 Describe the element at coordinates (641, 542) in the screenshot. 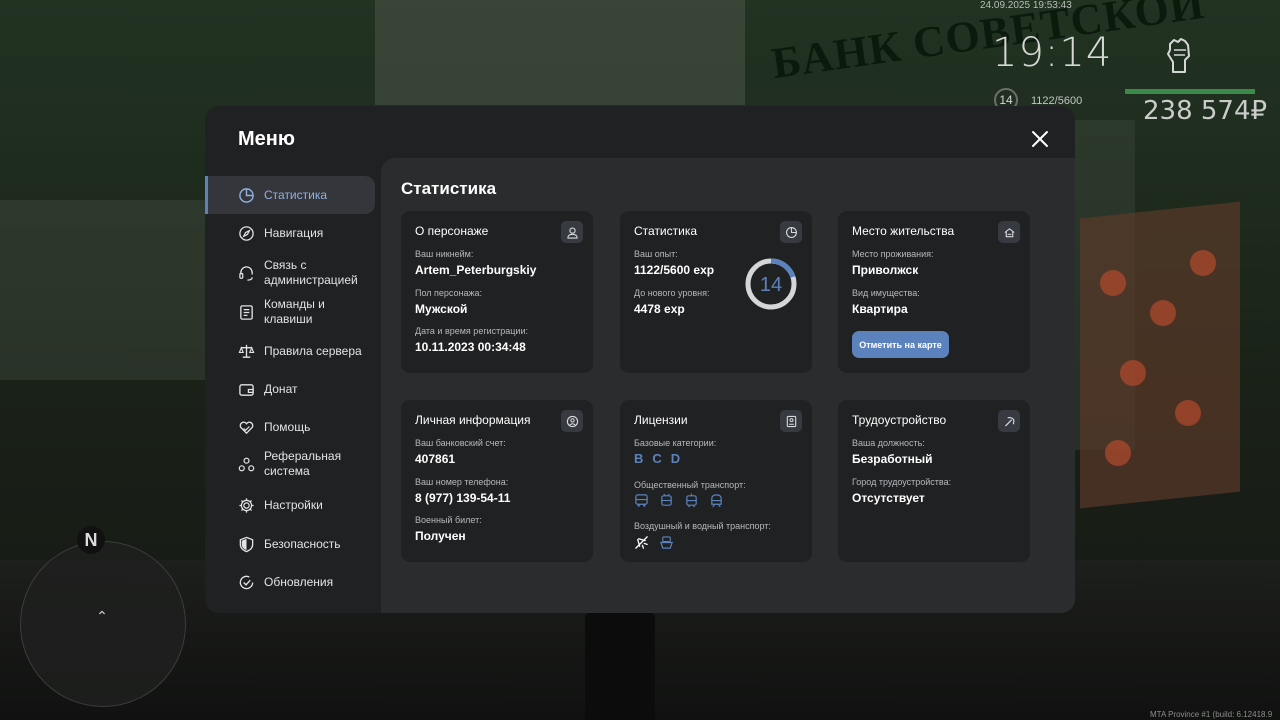

I see `airplane-icon` at that location.